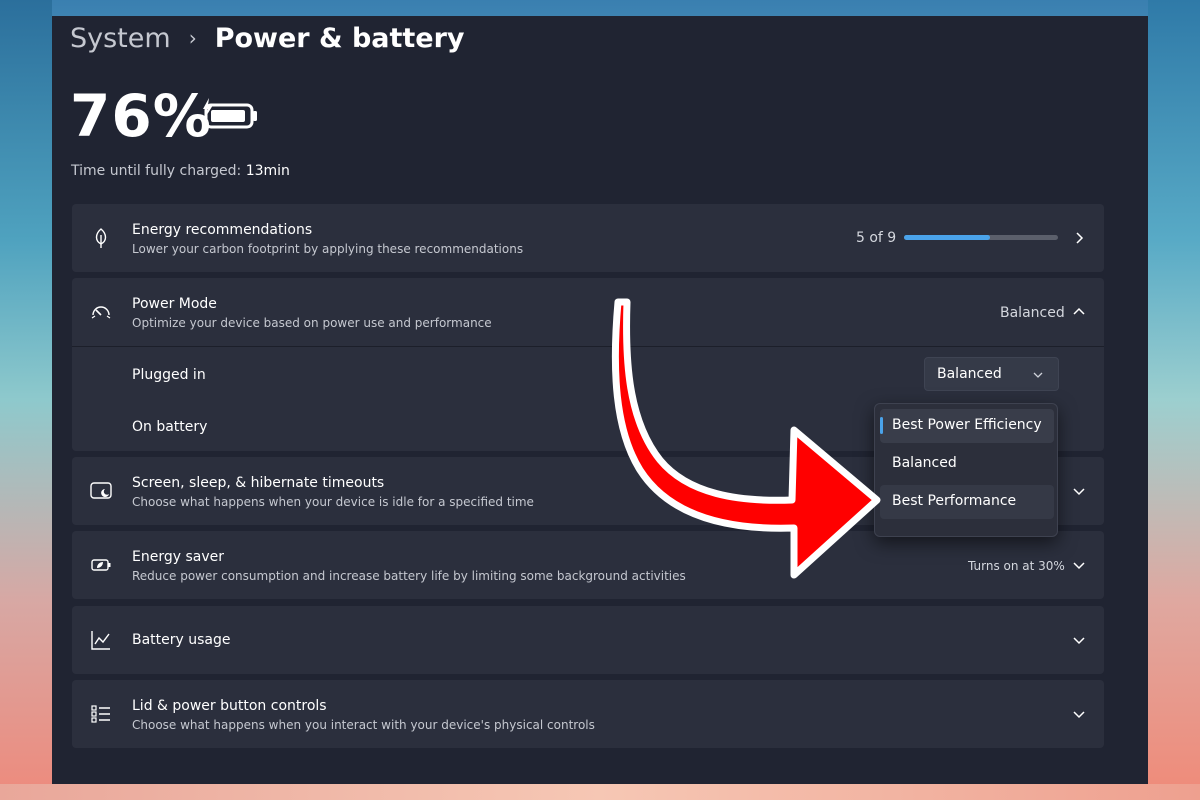  I want to click on desktop-background-left, so click(26, 400).